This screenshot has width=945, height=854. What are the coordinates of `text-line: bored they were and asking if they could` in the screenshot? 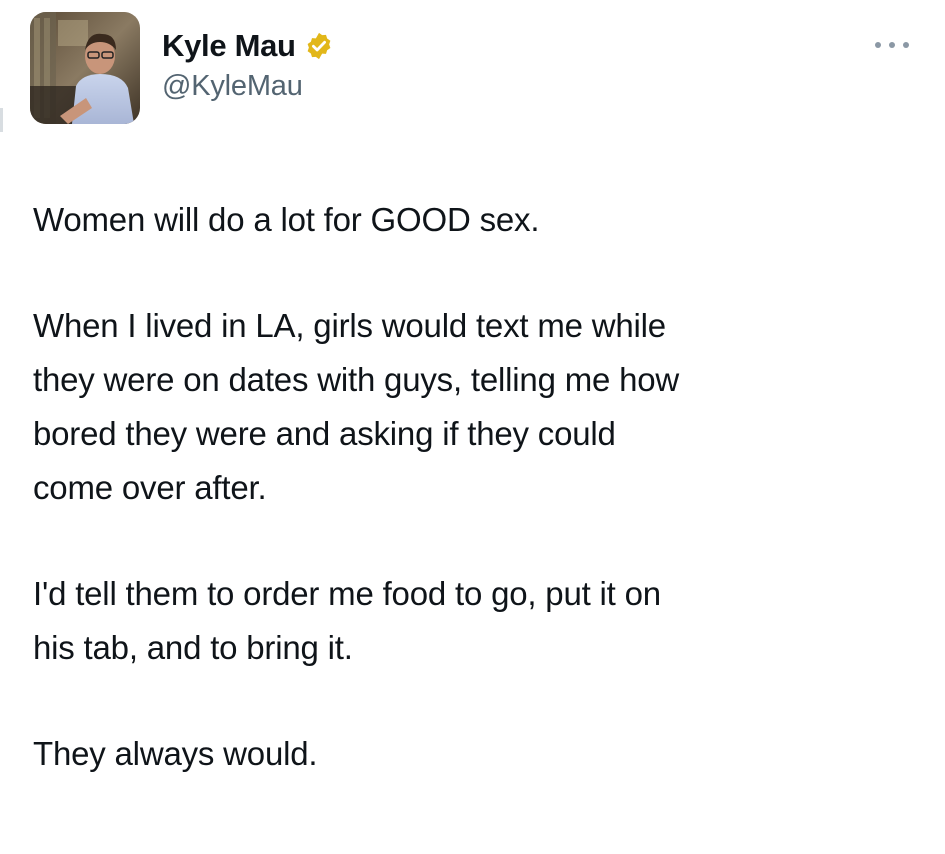 It's located at (324, 433).